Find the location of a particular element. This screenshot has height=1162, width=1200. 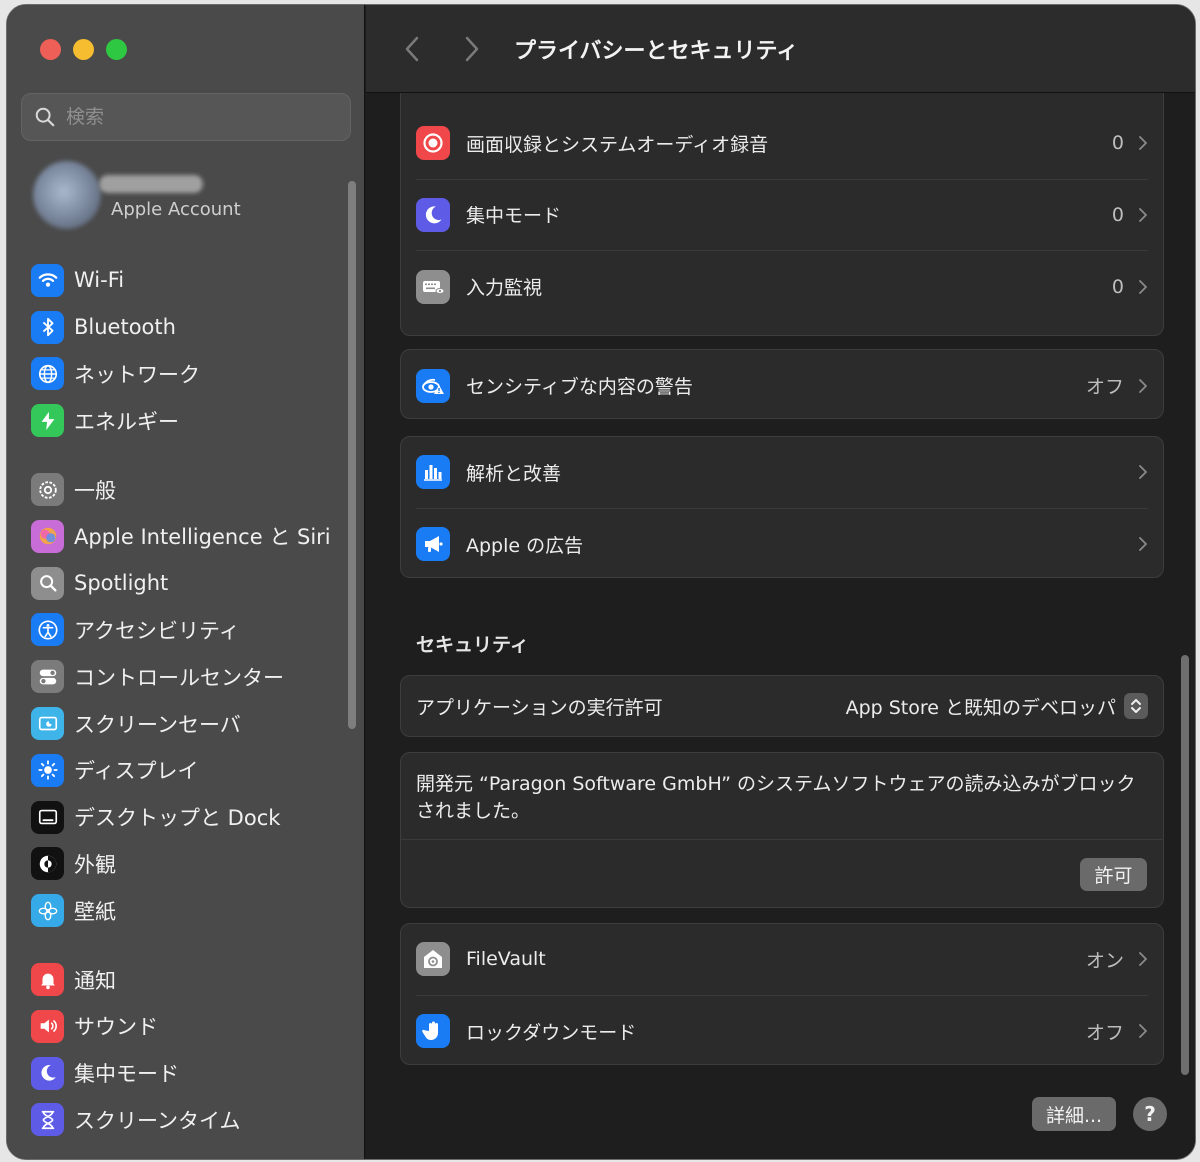

sidebar-item-bluetooth: Bluetooth is located at coordinates (191, 327).